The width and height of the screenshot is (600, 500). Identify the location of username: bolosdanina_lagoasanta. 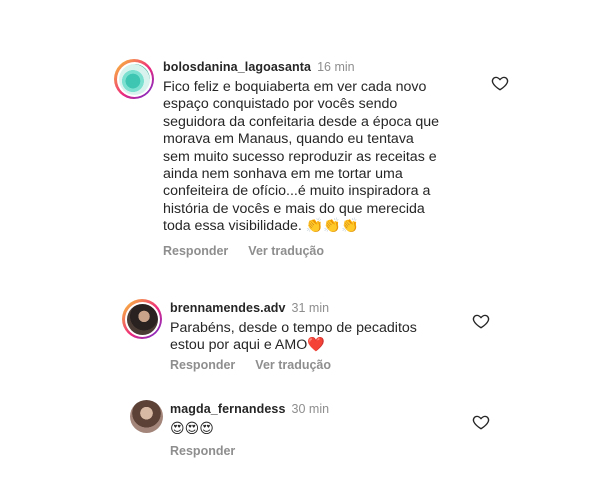
(237, 67).